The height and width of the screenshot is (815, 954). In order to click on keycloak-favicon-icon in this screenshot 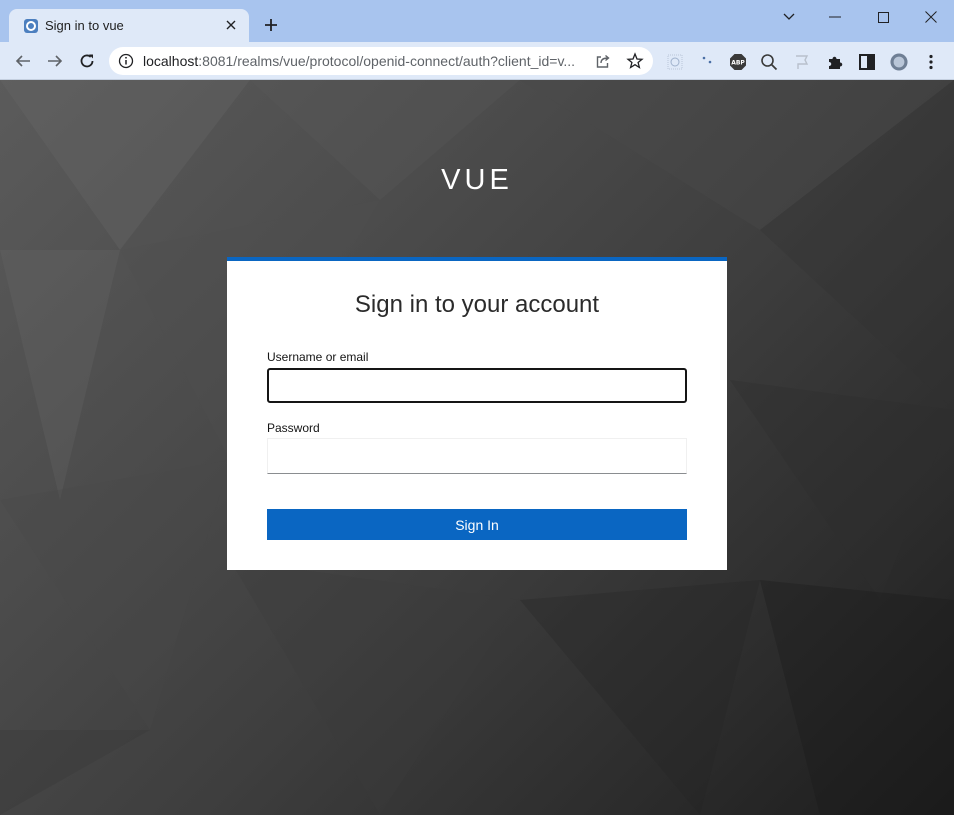, I will do `click(31, 26)`.